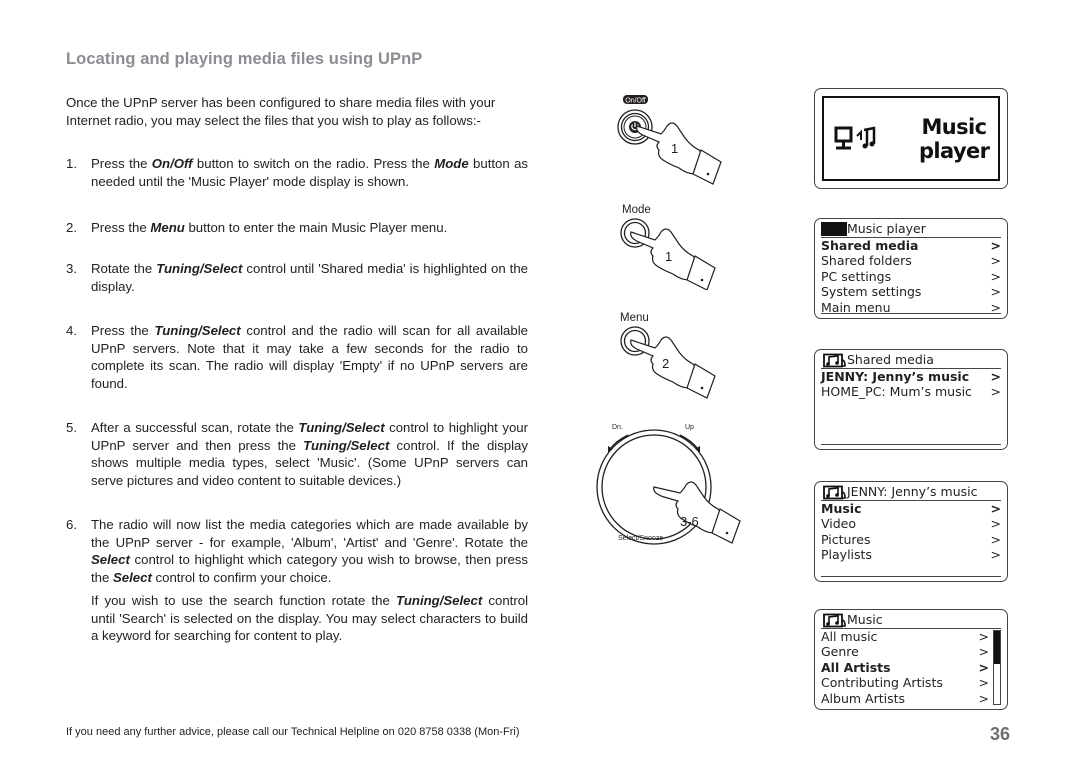 This screenshot has height=763, width=1080. What do you see at coordinates (911, 508) in the screenshot?
I see `menu-item: Music >` at bounding box center [911, 508].